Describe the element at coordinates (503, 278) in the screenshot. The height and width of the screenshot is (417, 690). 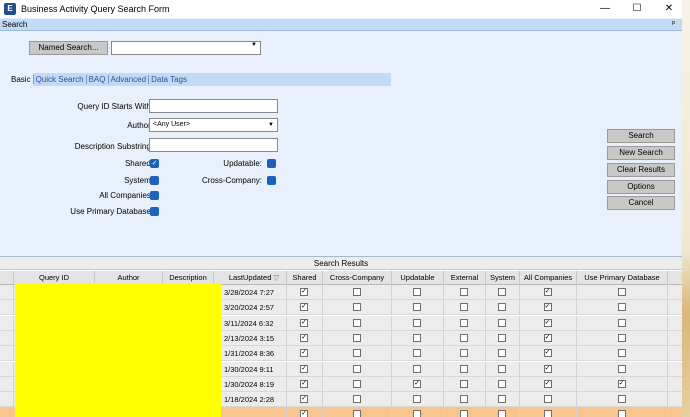
I see `column-header-sys: System` at that location.